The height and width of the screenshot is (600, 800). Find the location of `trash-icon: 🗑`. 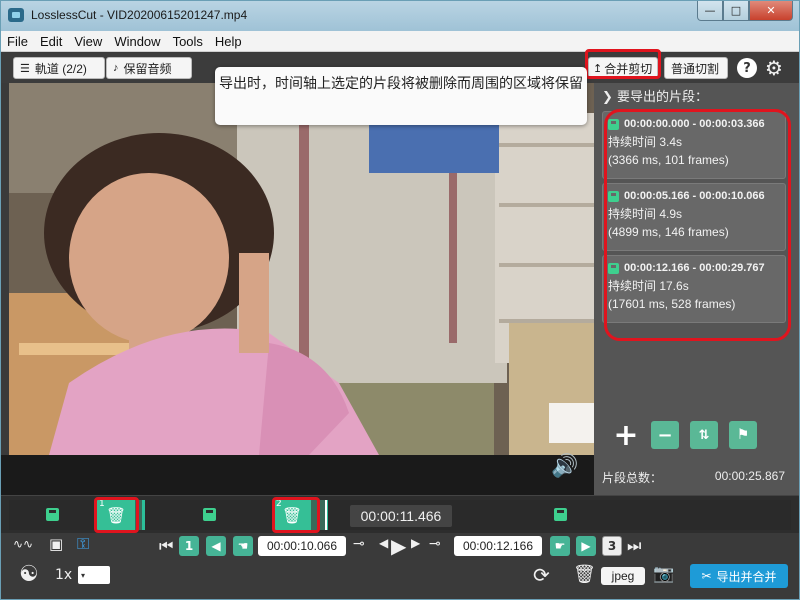

trash-icon: 🗑 is located at coordinates (584, 574).